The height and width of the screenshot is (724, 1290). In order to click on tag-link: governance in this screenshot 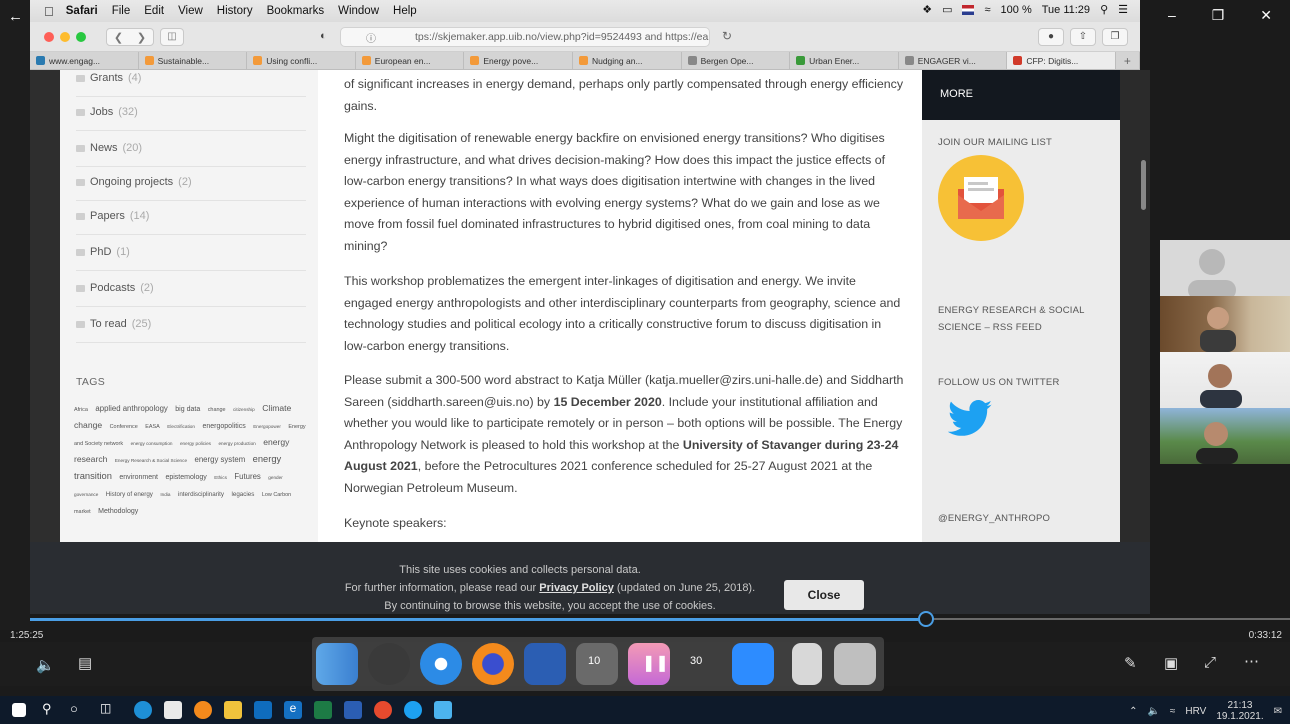, I will do `click(86, 494)`.